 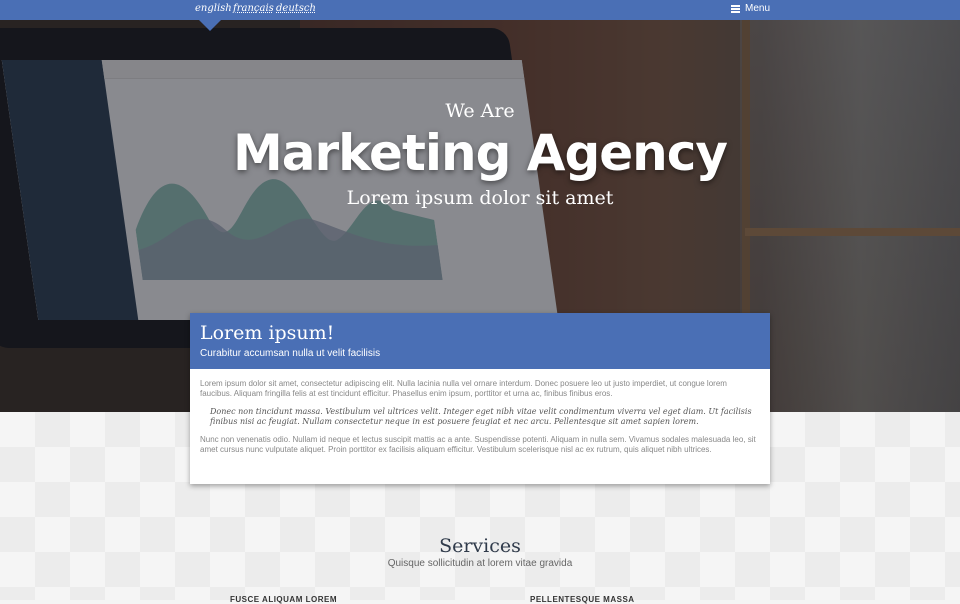 I want to click on services-title: Services, so click(x=480, y=546).